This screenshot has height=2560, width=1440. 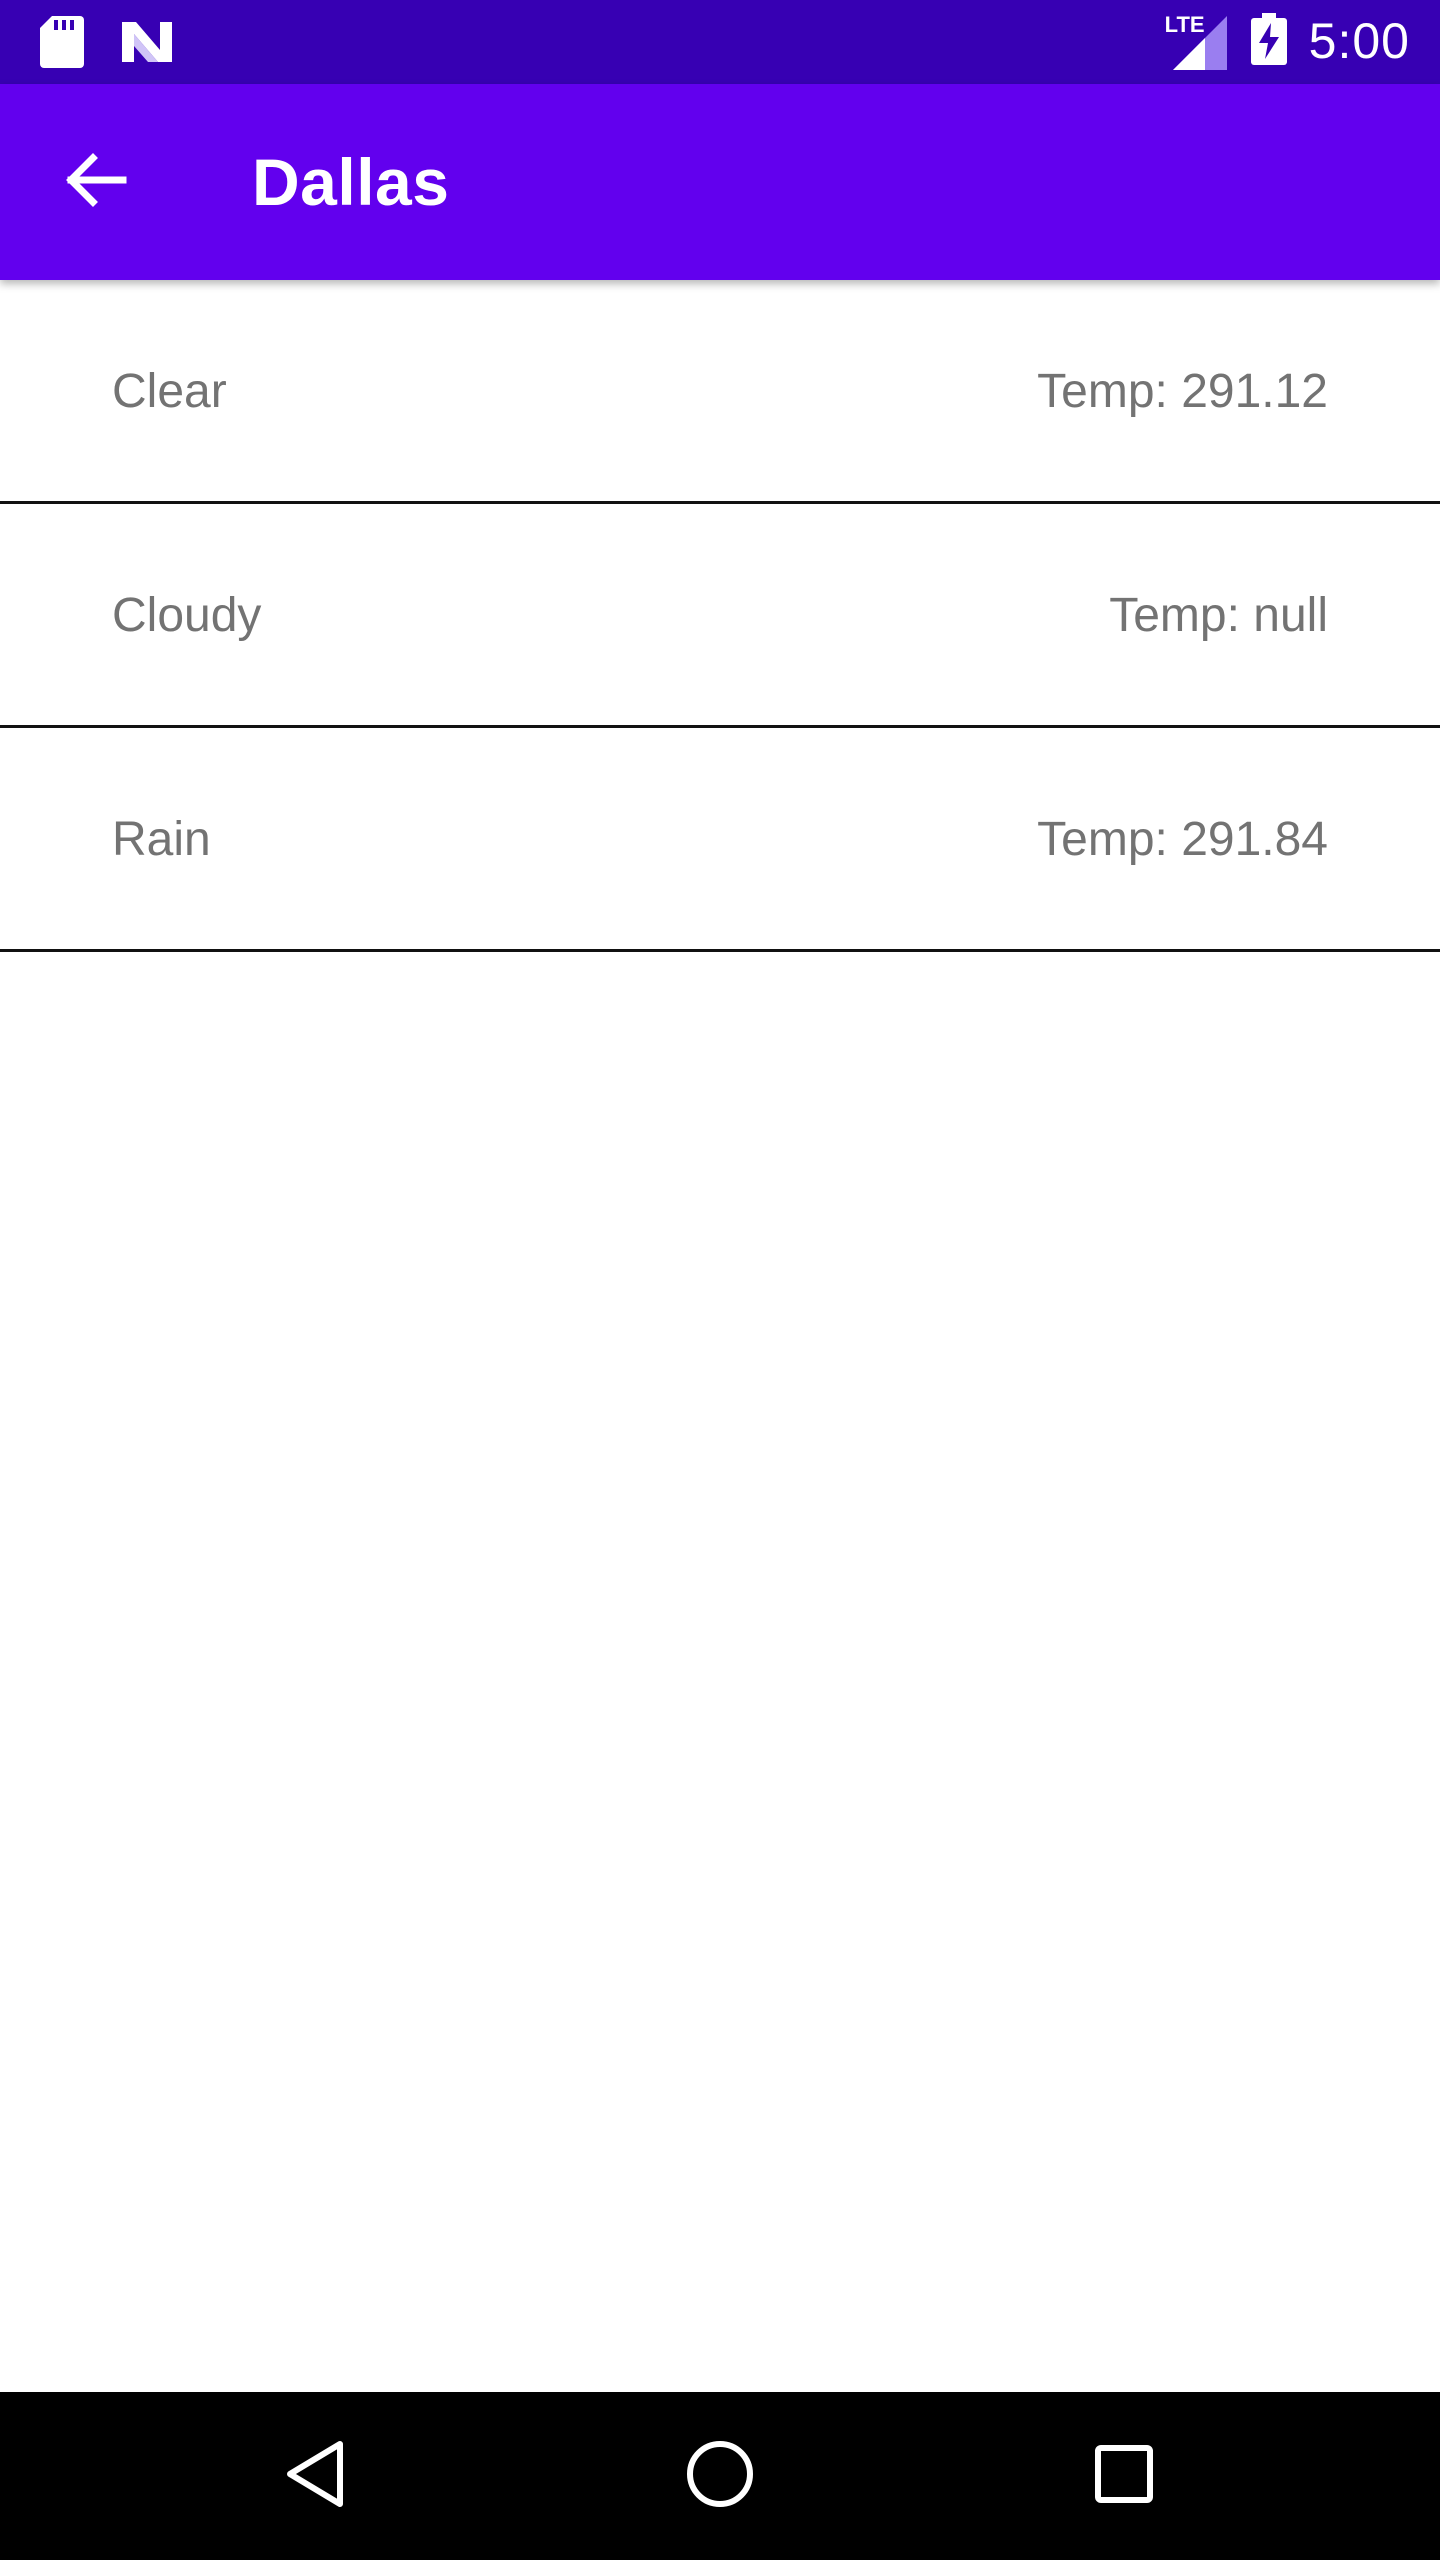 I want to click on temperature-value: Temp: 291.12, so click(x=1182, y=391).